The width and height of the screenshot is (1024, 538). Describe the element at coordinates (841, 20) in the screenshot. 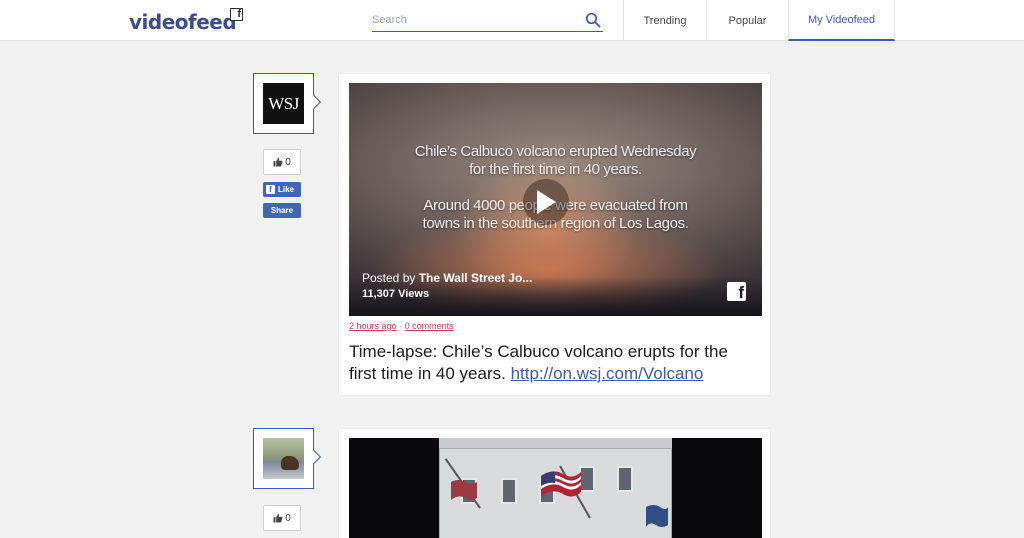

I see `tab-my-videofeed: My Videofeed` at that location.